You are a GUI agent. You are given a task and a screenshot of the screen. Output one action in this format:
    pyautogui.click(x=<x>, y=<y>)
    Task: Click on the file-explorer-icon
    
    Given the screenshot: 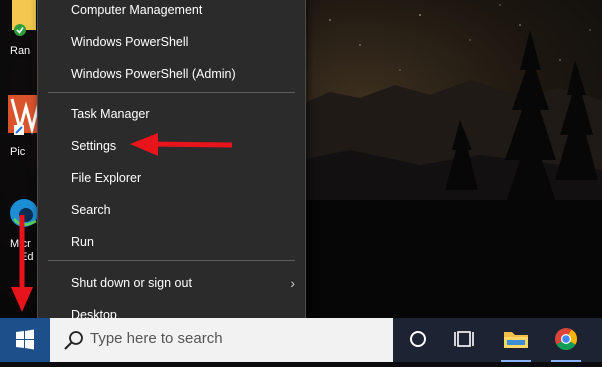 What is the action you would take?
    pyautogui.click(x=516, y=340)
    